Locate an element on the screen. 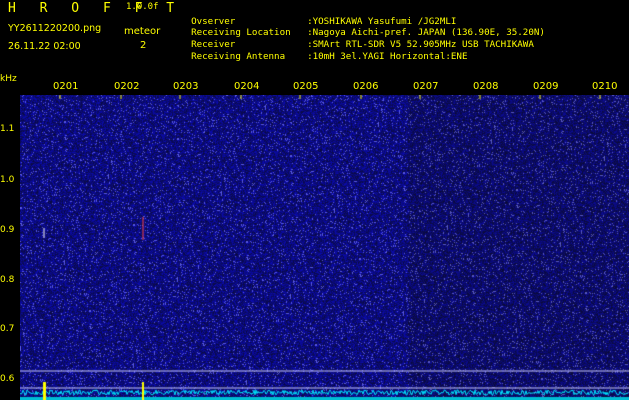  x-tick-label: 0205 is located at coordinates (306, 86).